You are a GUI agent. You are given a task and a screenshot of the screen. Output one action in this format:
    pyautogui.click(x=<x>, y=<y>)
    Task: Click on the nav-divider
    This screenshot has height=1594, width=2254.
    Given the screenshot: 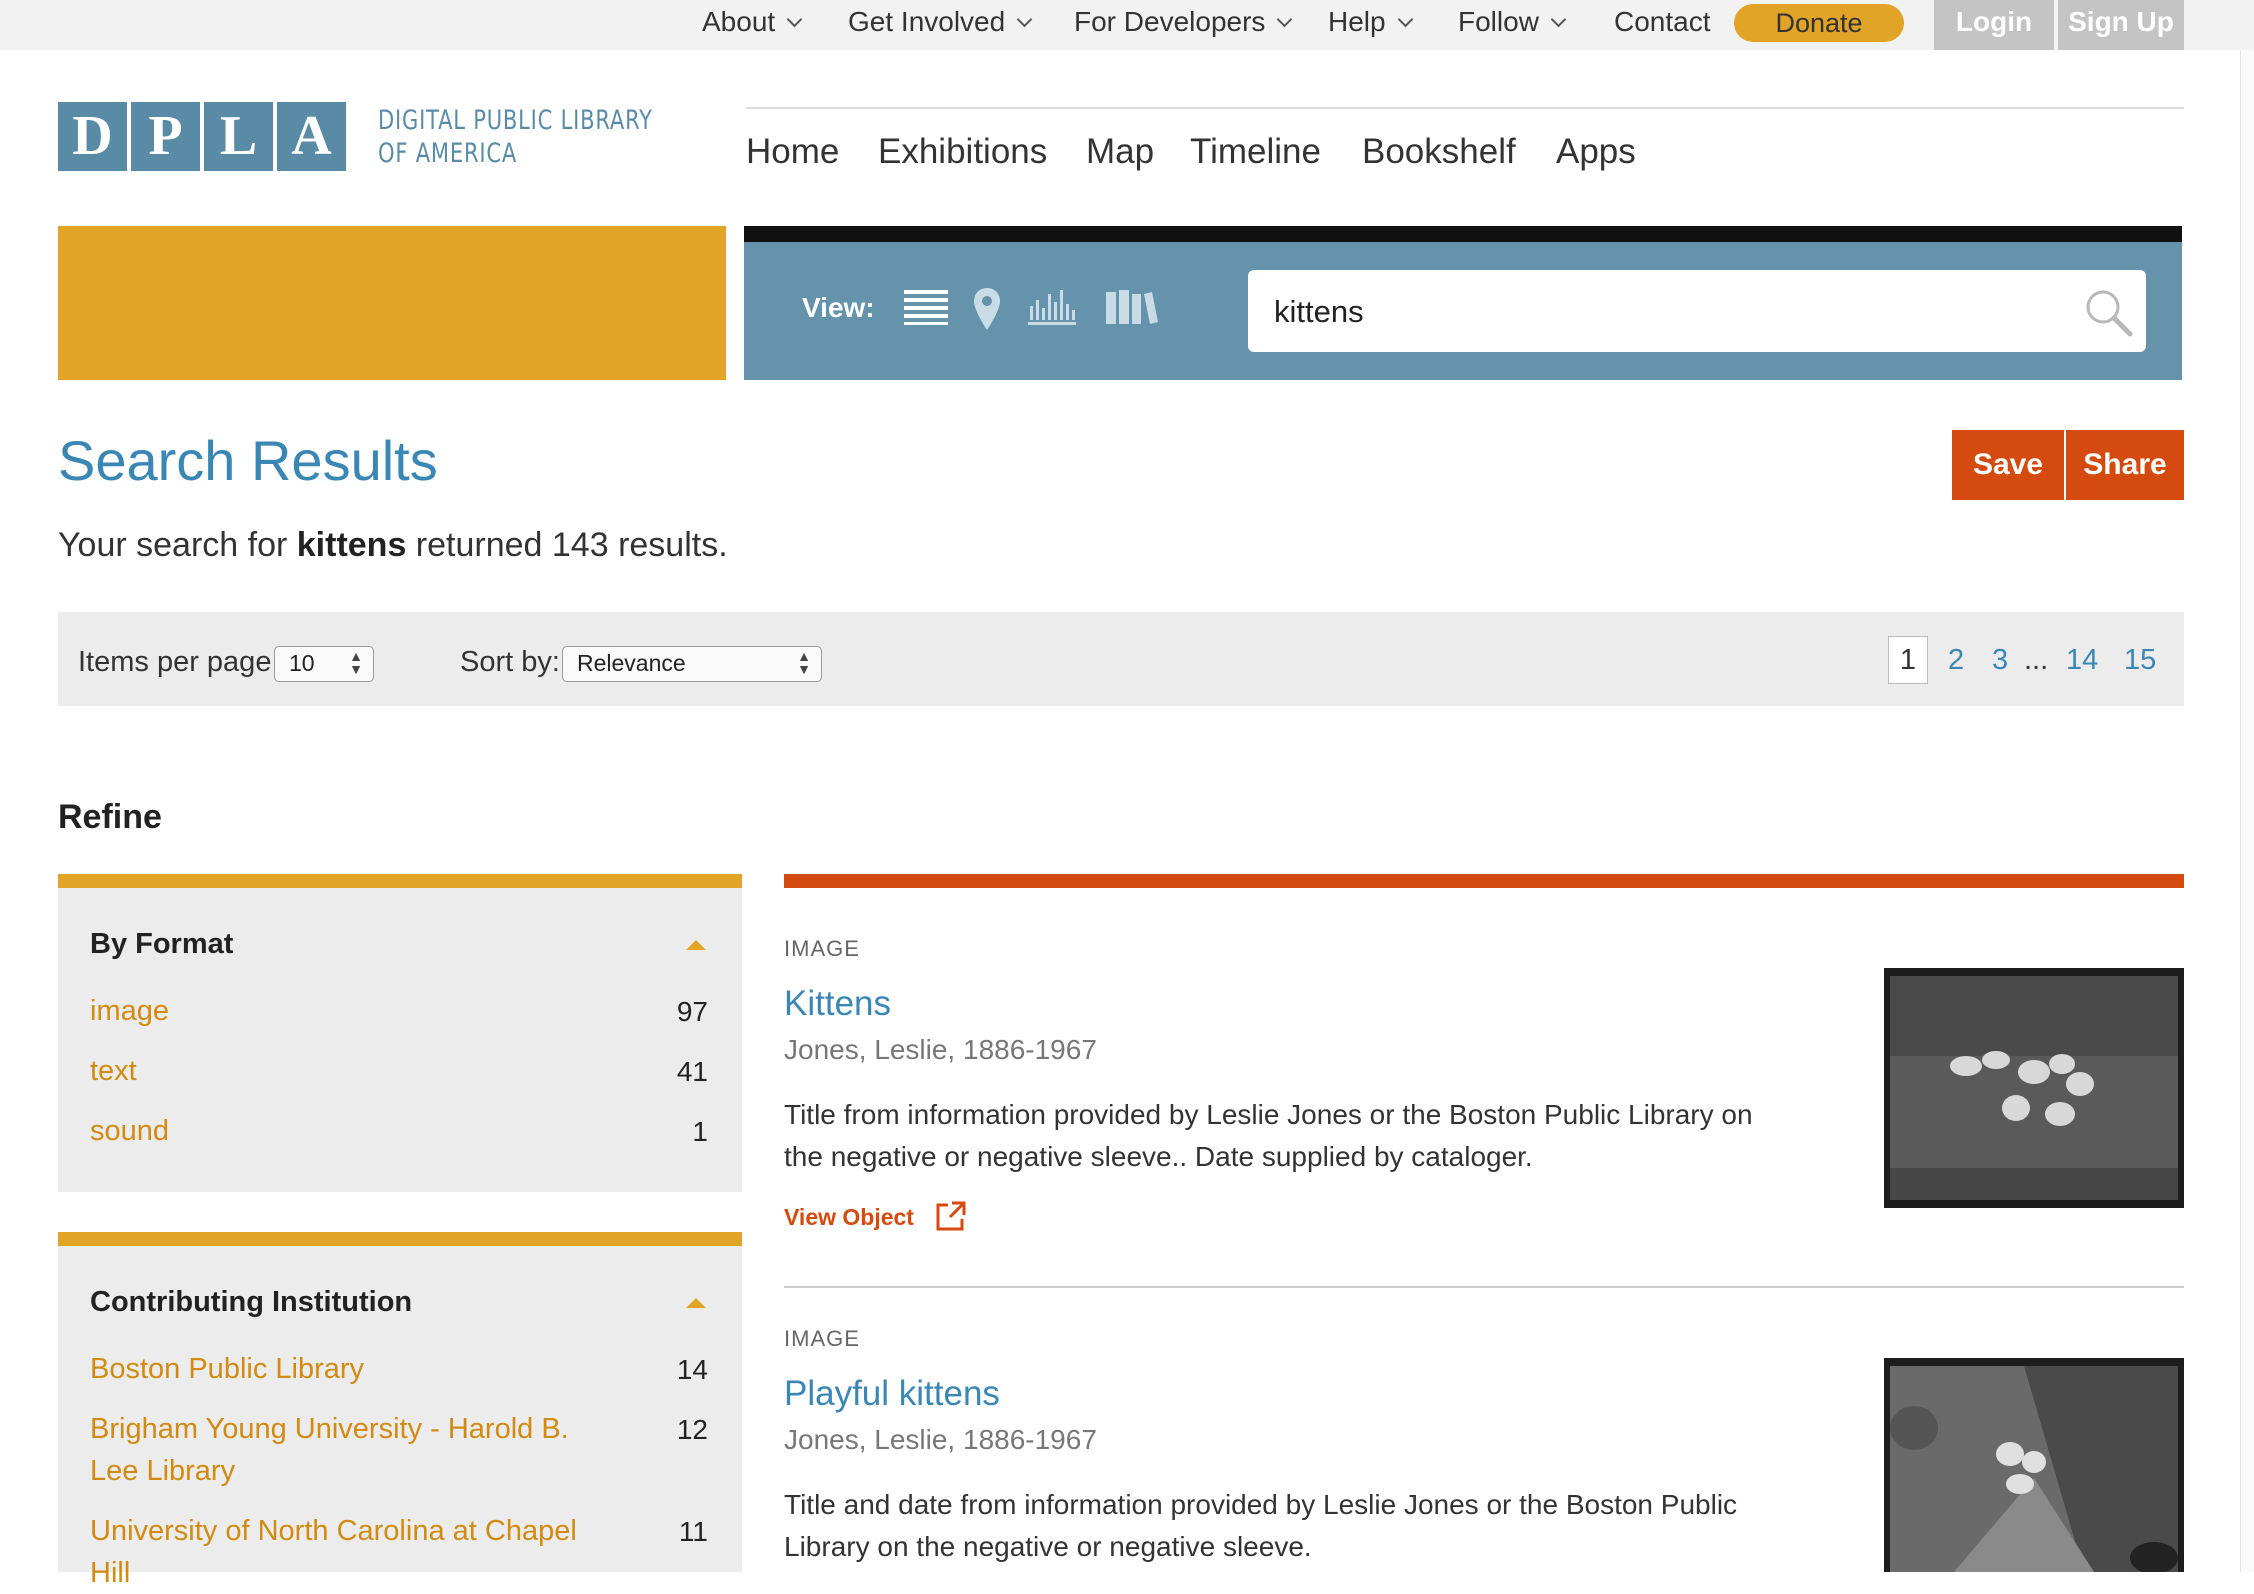 What is the action you would take?
    pyautogui.click(x=1465, y=108)
    